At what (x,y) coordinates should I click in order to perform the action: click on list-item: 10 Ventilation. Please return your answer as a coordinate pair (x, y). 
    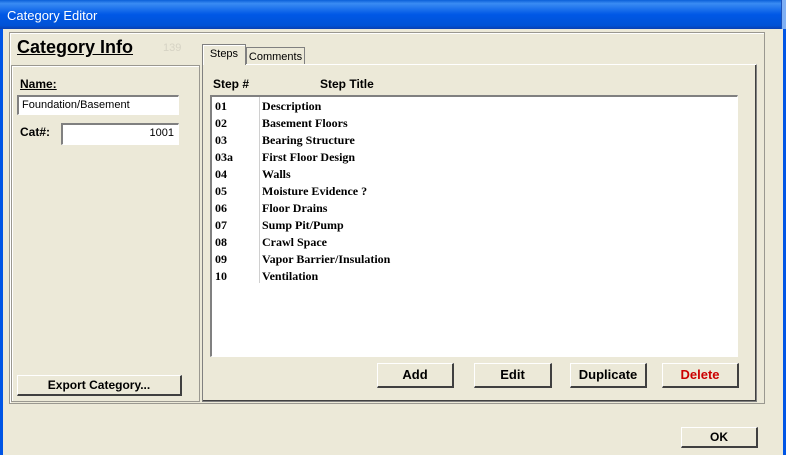
    Looking at the image, I should click on (472, 275).